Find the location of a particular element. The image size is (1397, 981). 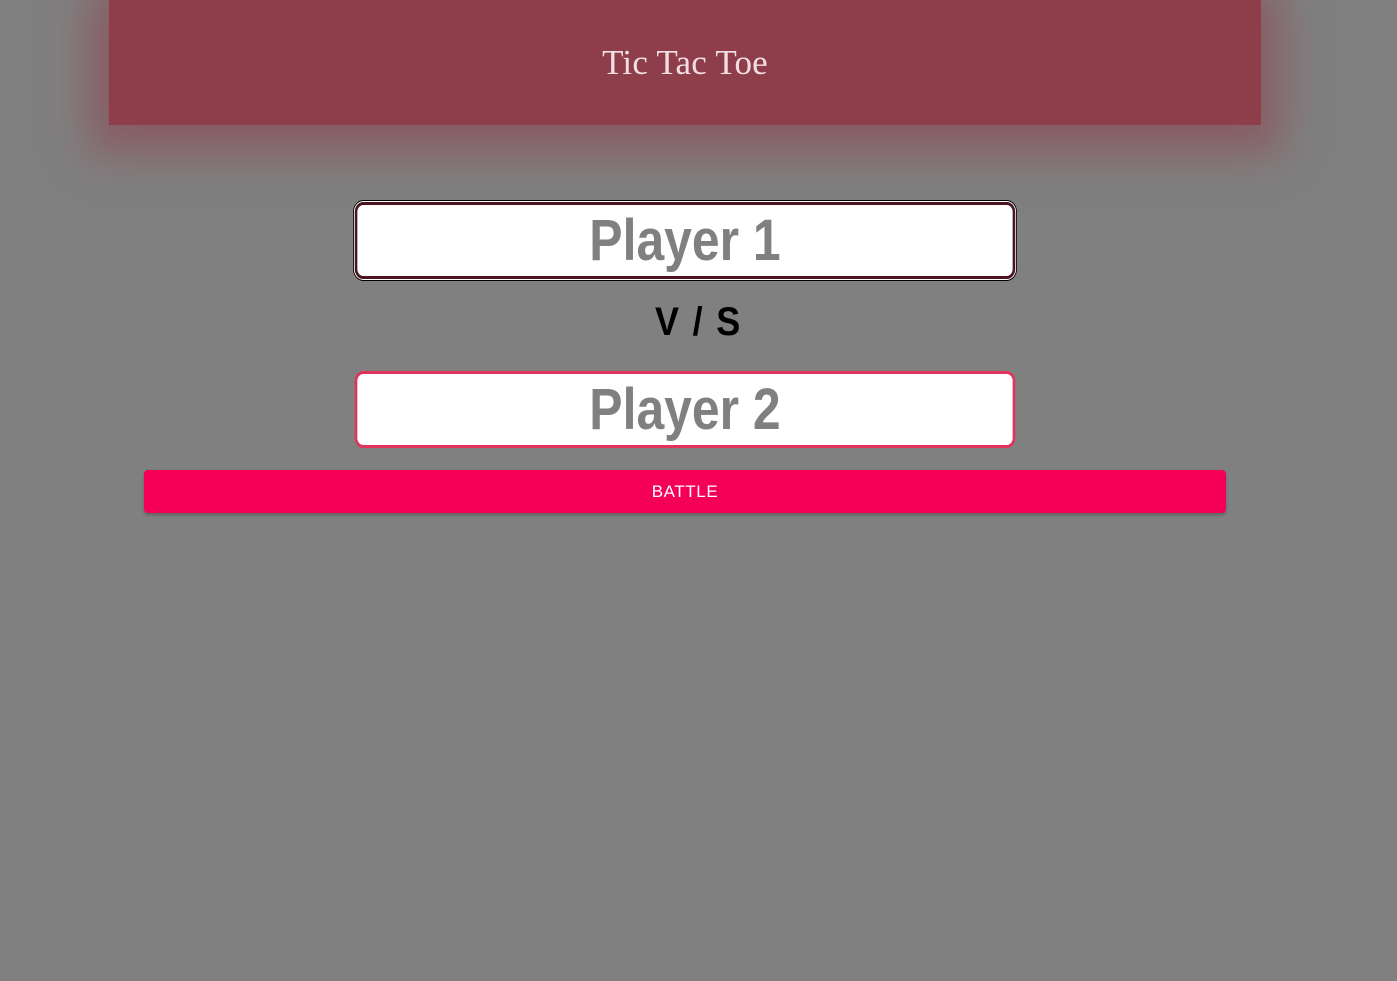

player-1-name-input is located at coordinates (685, 240).